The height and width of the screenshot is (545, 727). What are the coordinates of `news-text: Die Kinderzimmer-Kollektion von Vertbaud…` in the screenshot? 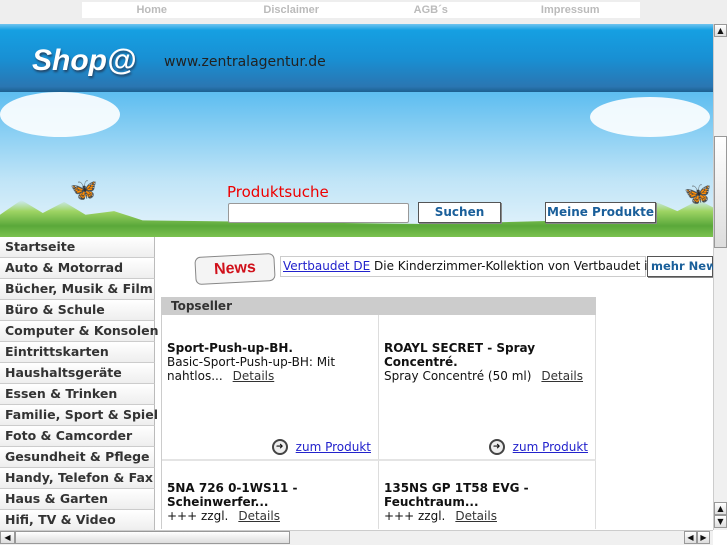 It's located at (518, 266).